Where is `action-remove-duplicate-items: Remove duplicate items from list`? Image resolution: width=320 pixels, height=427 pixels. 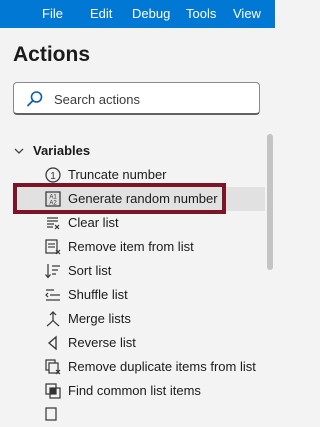
action-remove-duplicate-items: Remove duplicate items from list is located at coordinates (152, 367).